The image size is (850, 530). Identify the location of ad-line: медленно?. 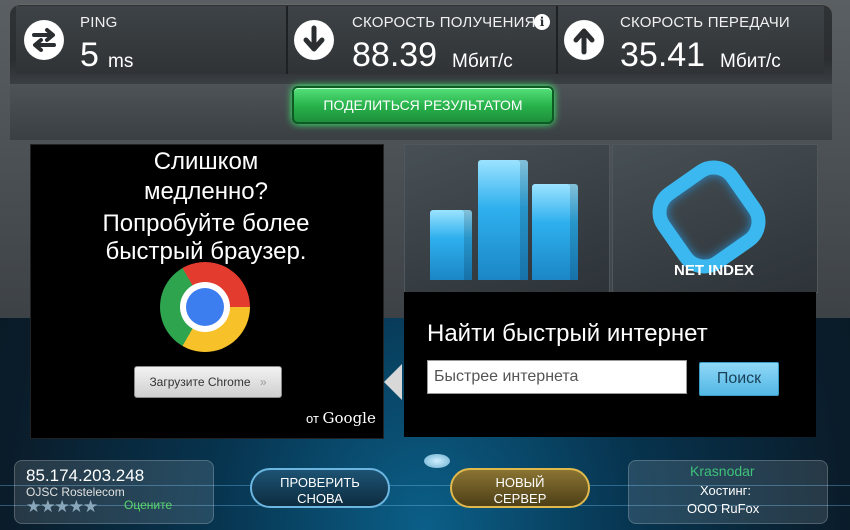
(206, 191).